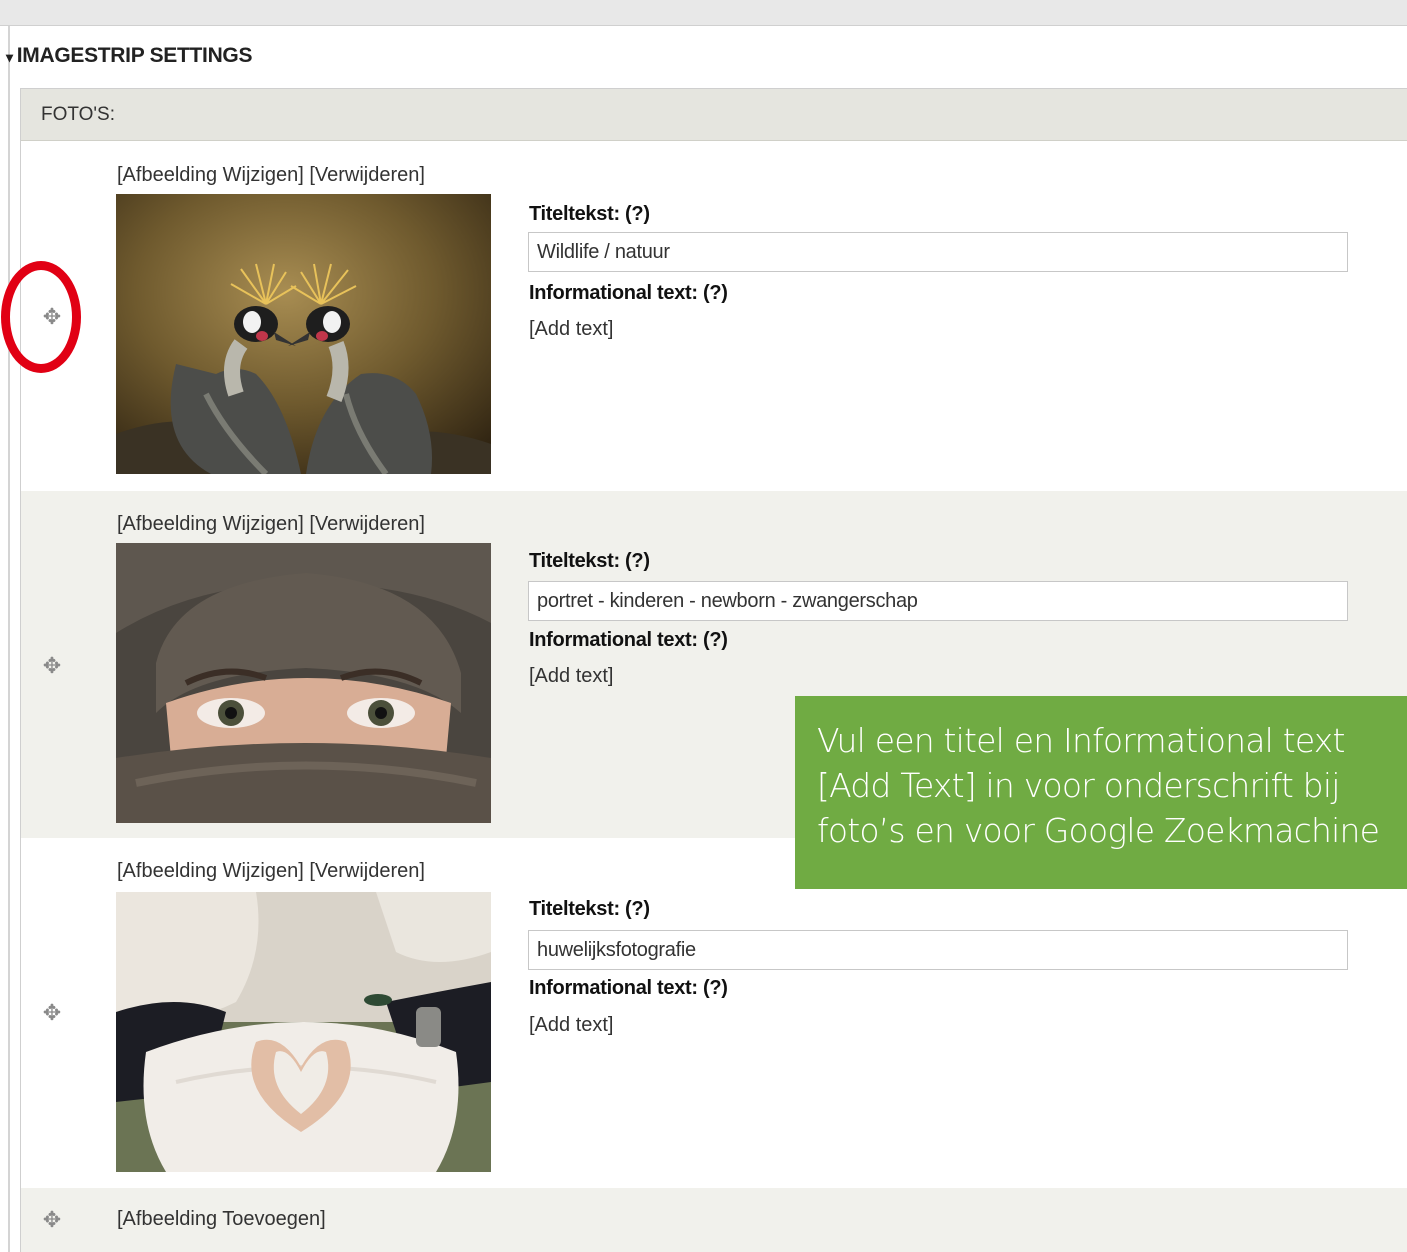  Describe the element at coordinates (1078, 785) in the screenshot. I see `callout-line-2: [Add Text] in voor onderschrift bij` at that location.